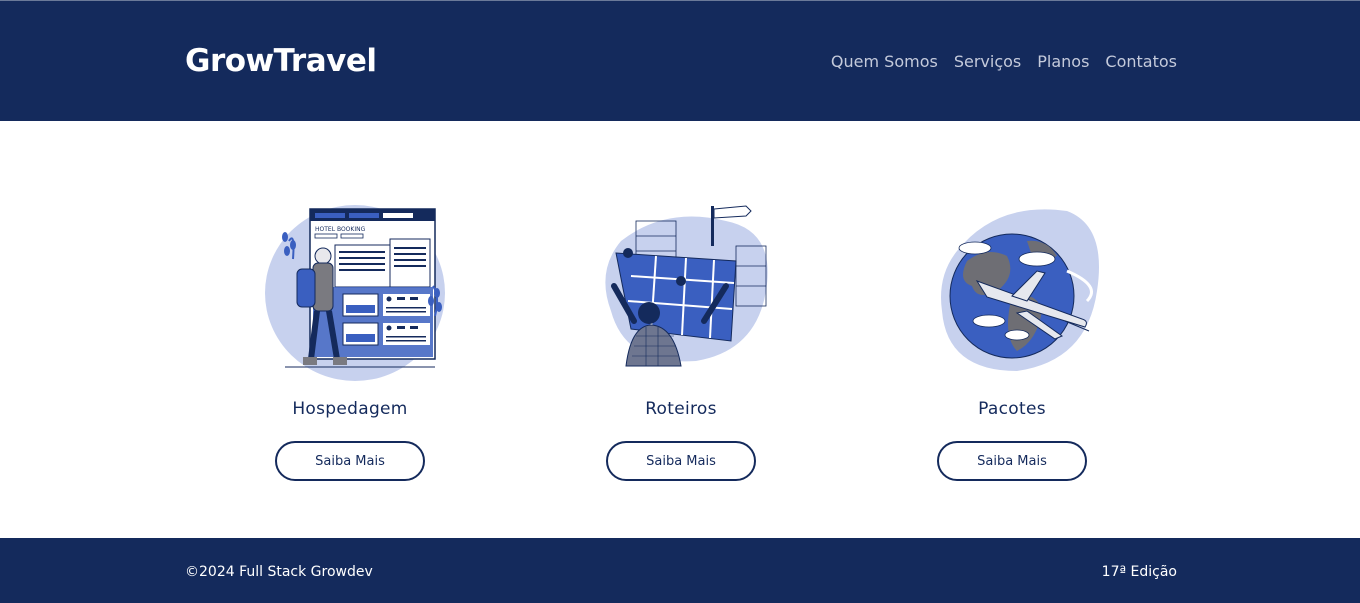 This screenshot has height=603, width=1360. Describe the element at coordinates (350, 409) in the screenshot. I see `service-title: Hospedagem` at that location.